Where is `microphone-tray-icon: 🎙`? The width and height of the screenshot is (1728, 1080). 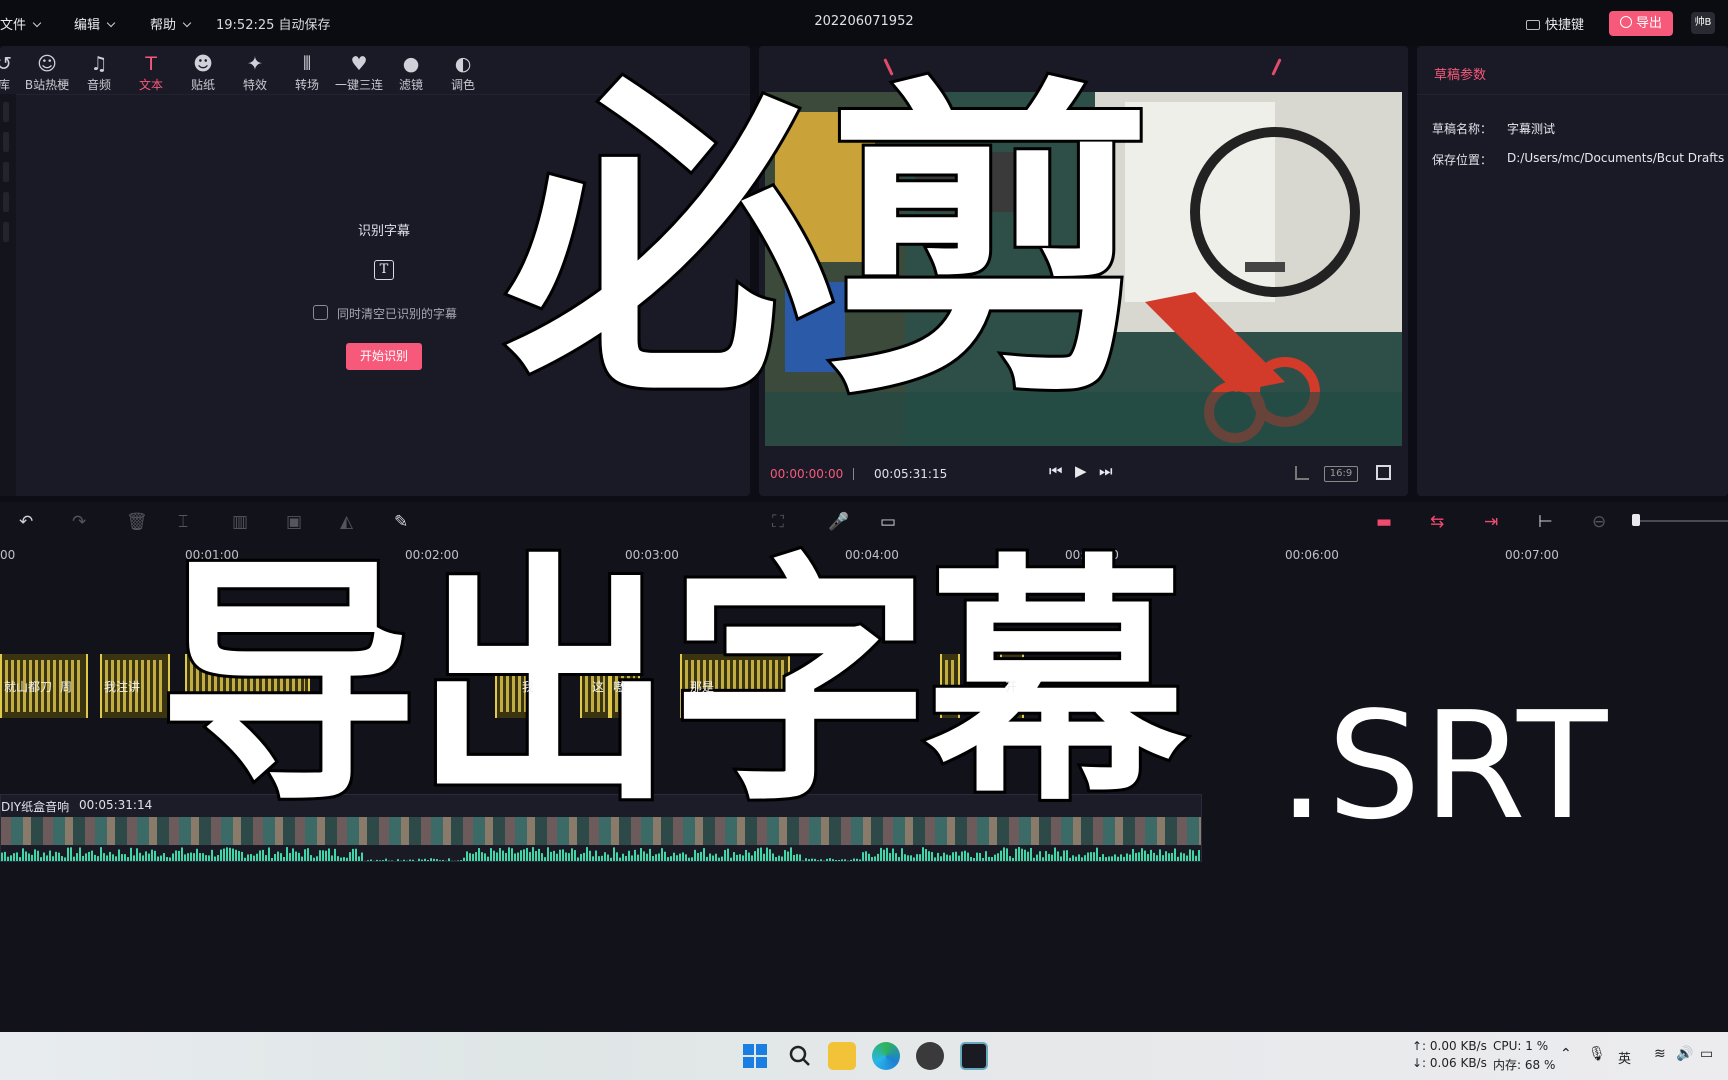 microphone-tray-icon: 🎙 is located at coordinates (1597, 1054).